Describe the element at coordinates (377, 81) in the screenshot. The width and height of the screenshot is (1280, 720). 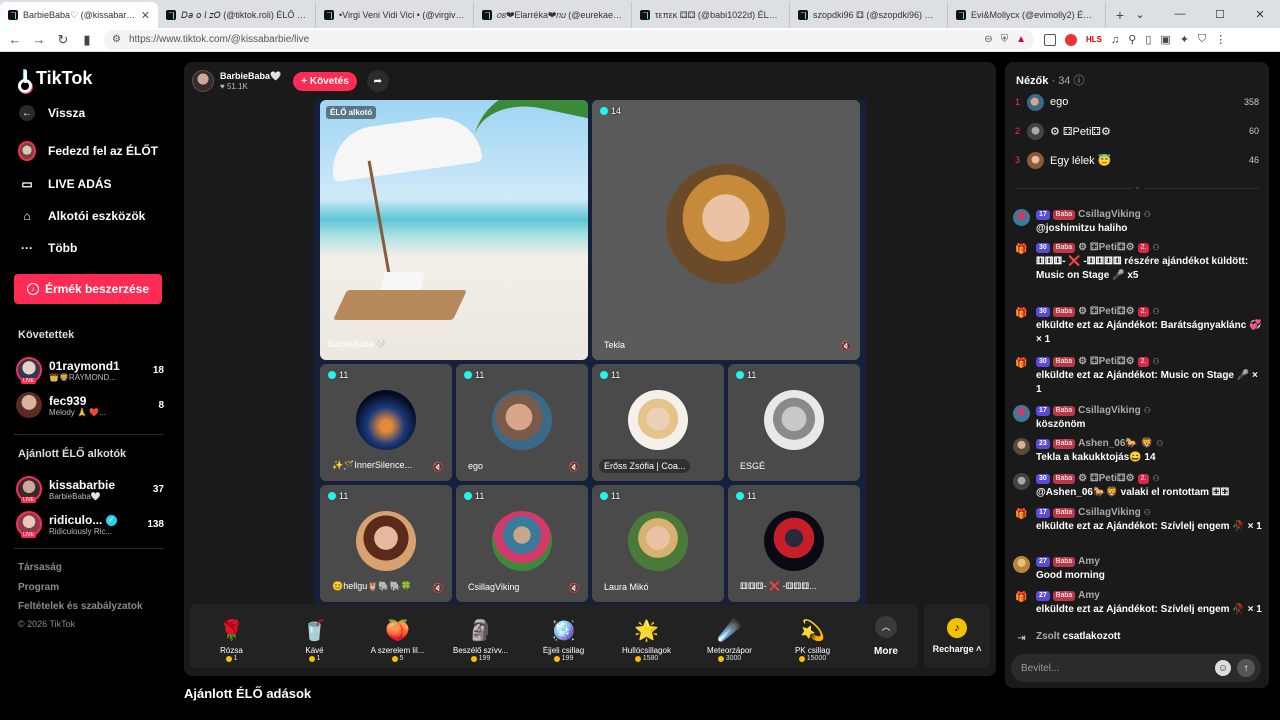
I see `share-icon: ➦` at that location.